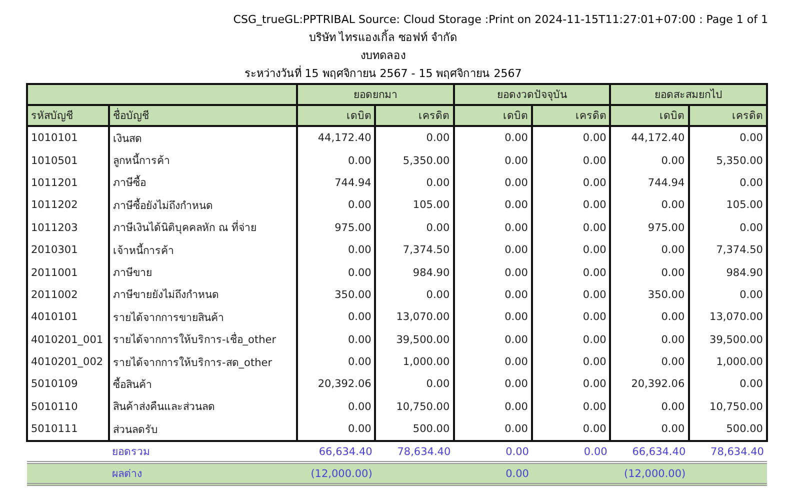  What do you see at coordinates (649, 384) in the screenshot?
I see `amount-cell: 20,392.06` at bounding box center [649, 384].